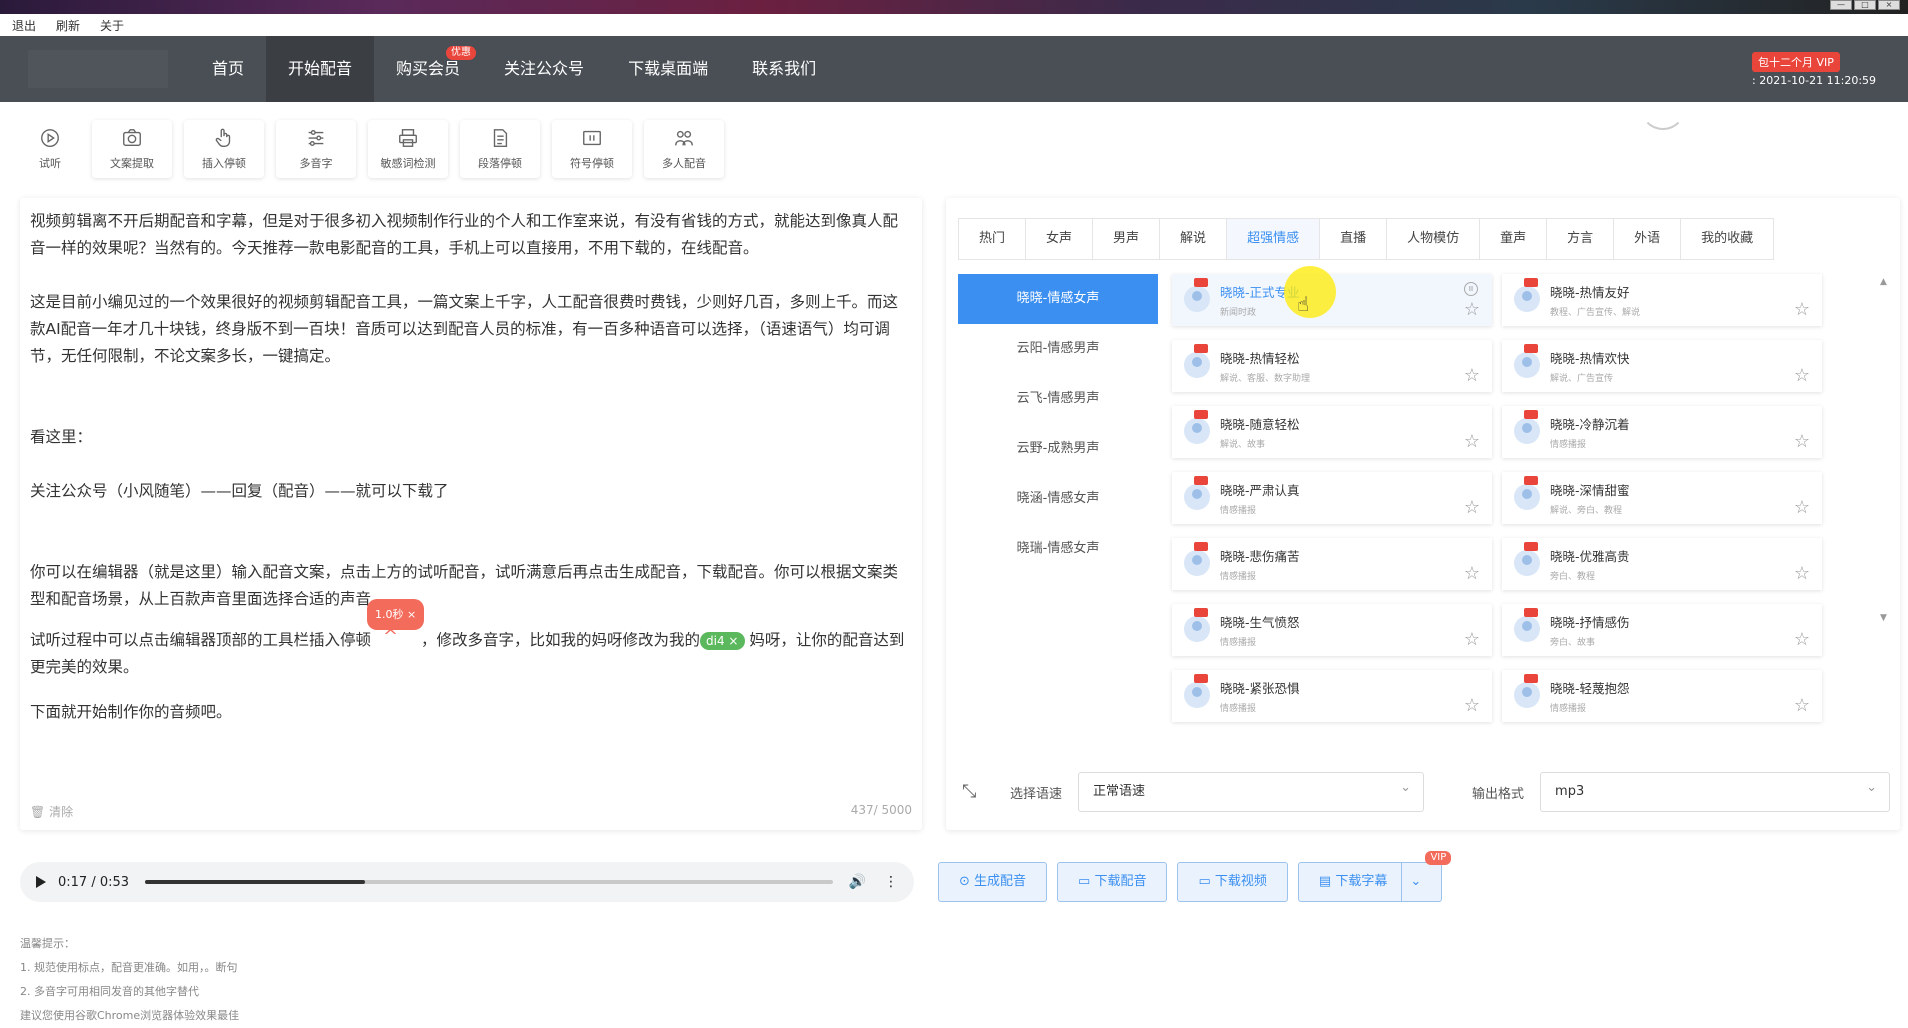  I want to click on speaker-item: 晓晓-情感女声, so click(1058, 299).